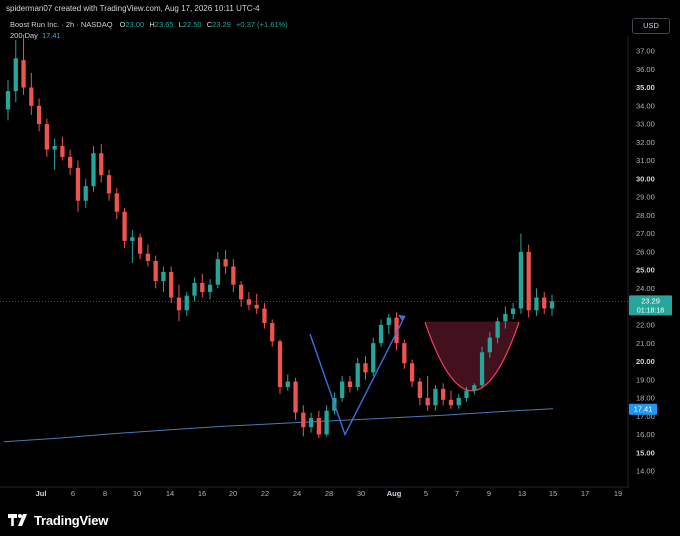 The height and width of the screenshot is (536, 680). I want to click on tradingview-logo-icon, so click(17, 520).